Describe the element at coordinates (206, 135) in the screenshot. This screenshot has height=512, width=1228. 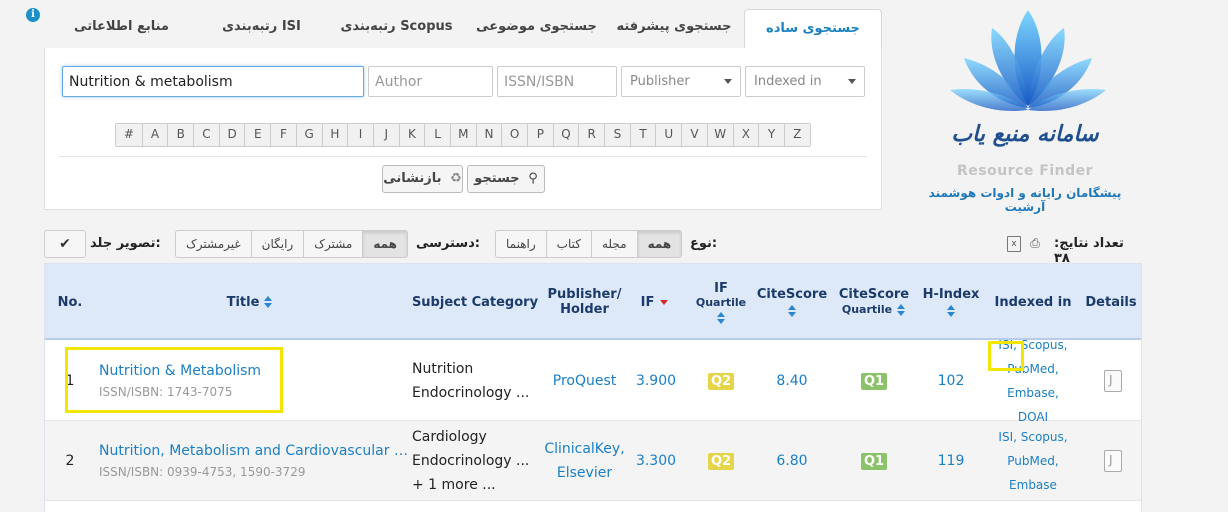
I see `alpha-letter: C` at that location.